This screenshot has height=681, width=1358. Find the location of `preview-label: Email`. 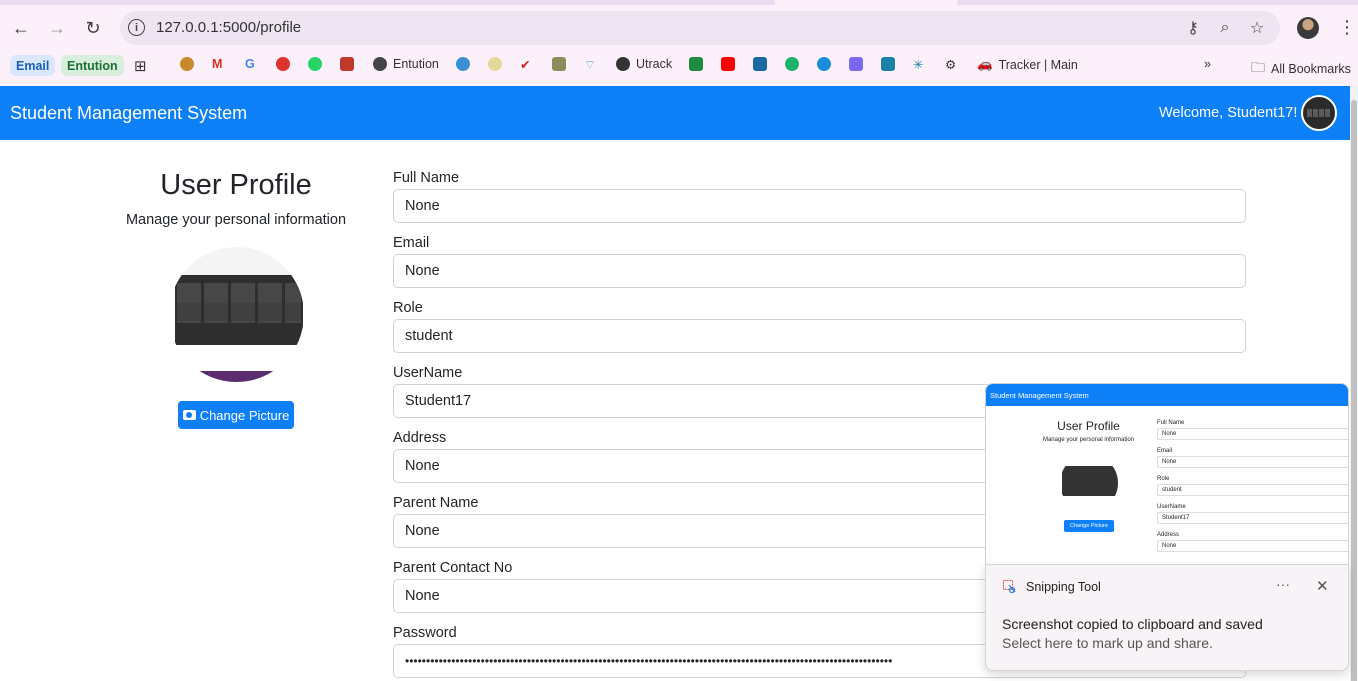

preview-label: Email is located at coordinates (1165, 451).